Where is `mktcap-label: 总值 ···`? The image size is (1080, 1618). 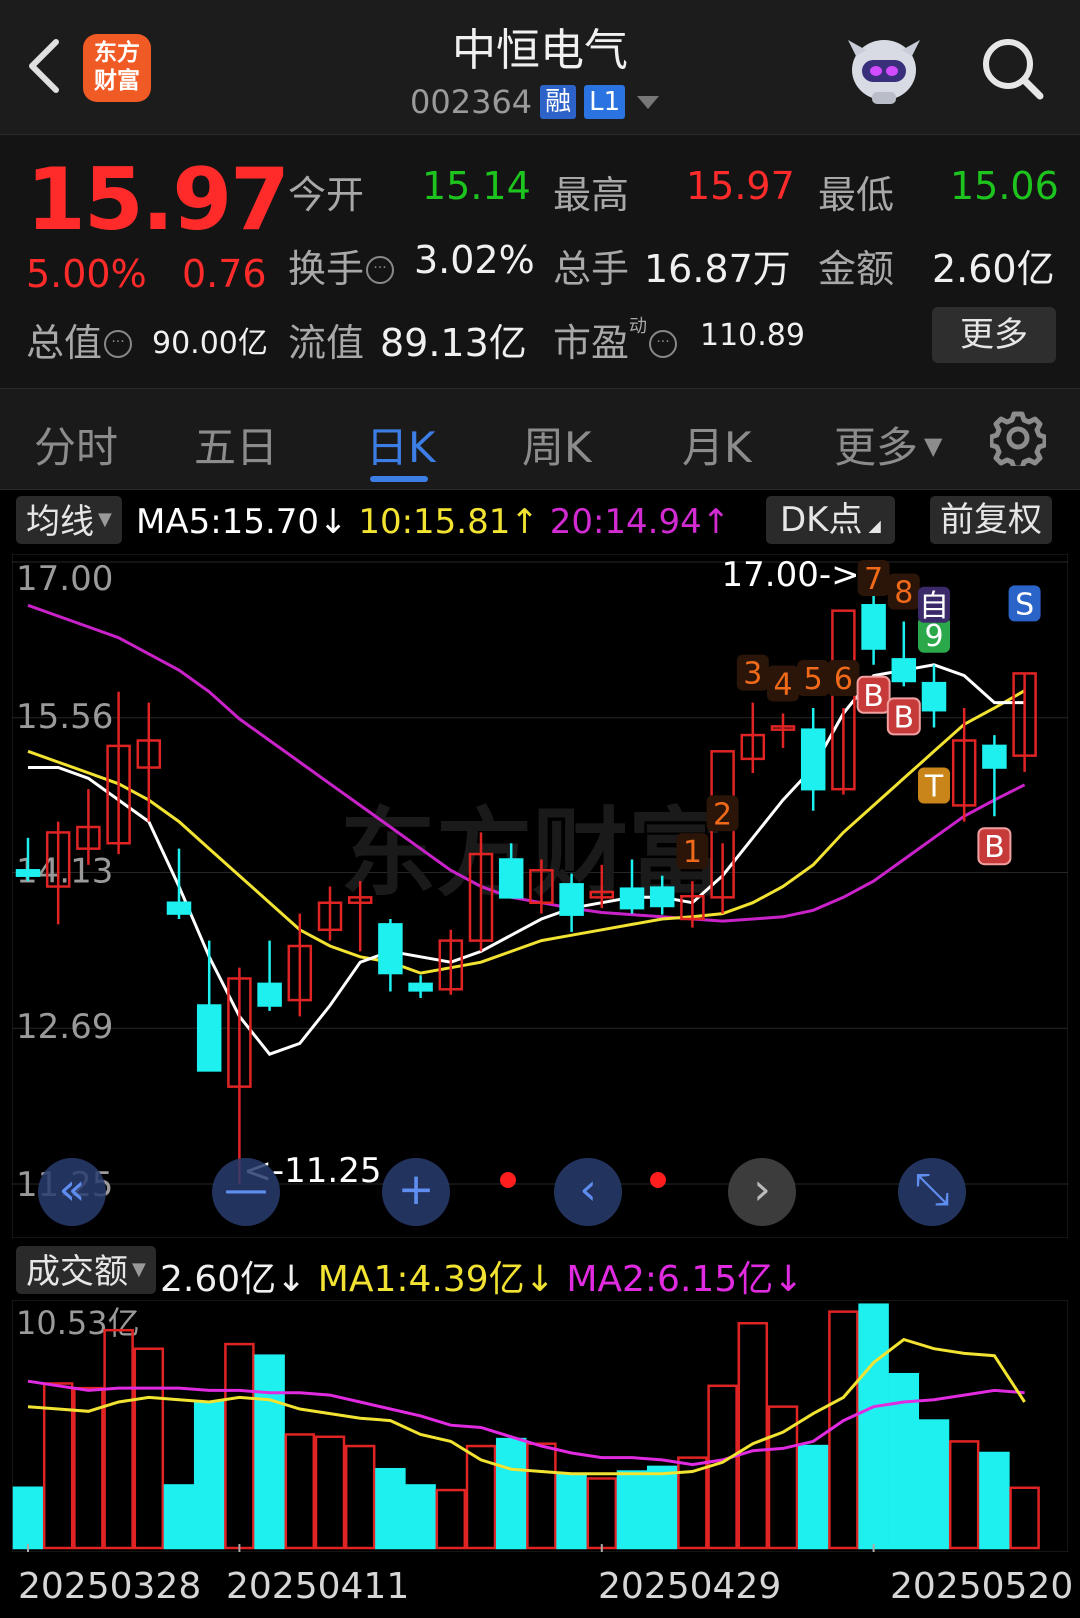 mktcap-label: 总值 ··· is located at coordinates (79, 339).